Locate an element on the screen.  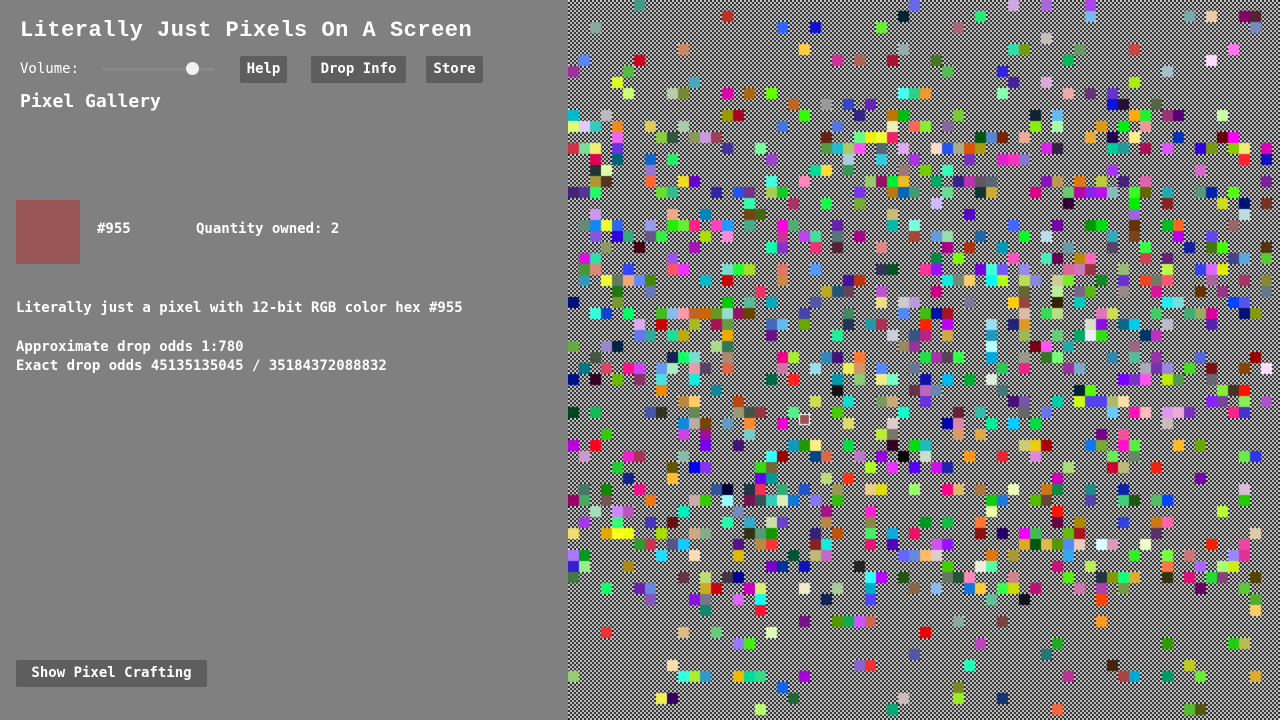
approximate-drop-odds: Approximate drop odds 1:780 is located at coordinates (130, 347).